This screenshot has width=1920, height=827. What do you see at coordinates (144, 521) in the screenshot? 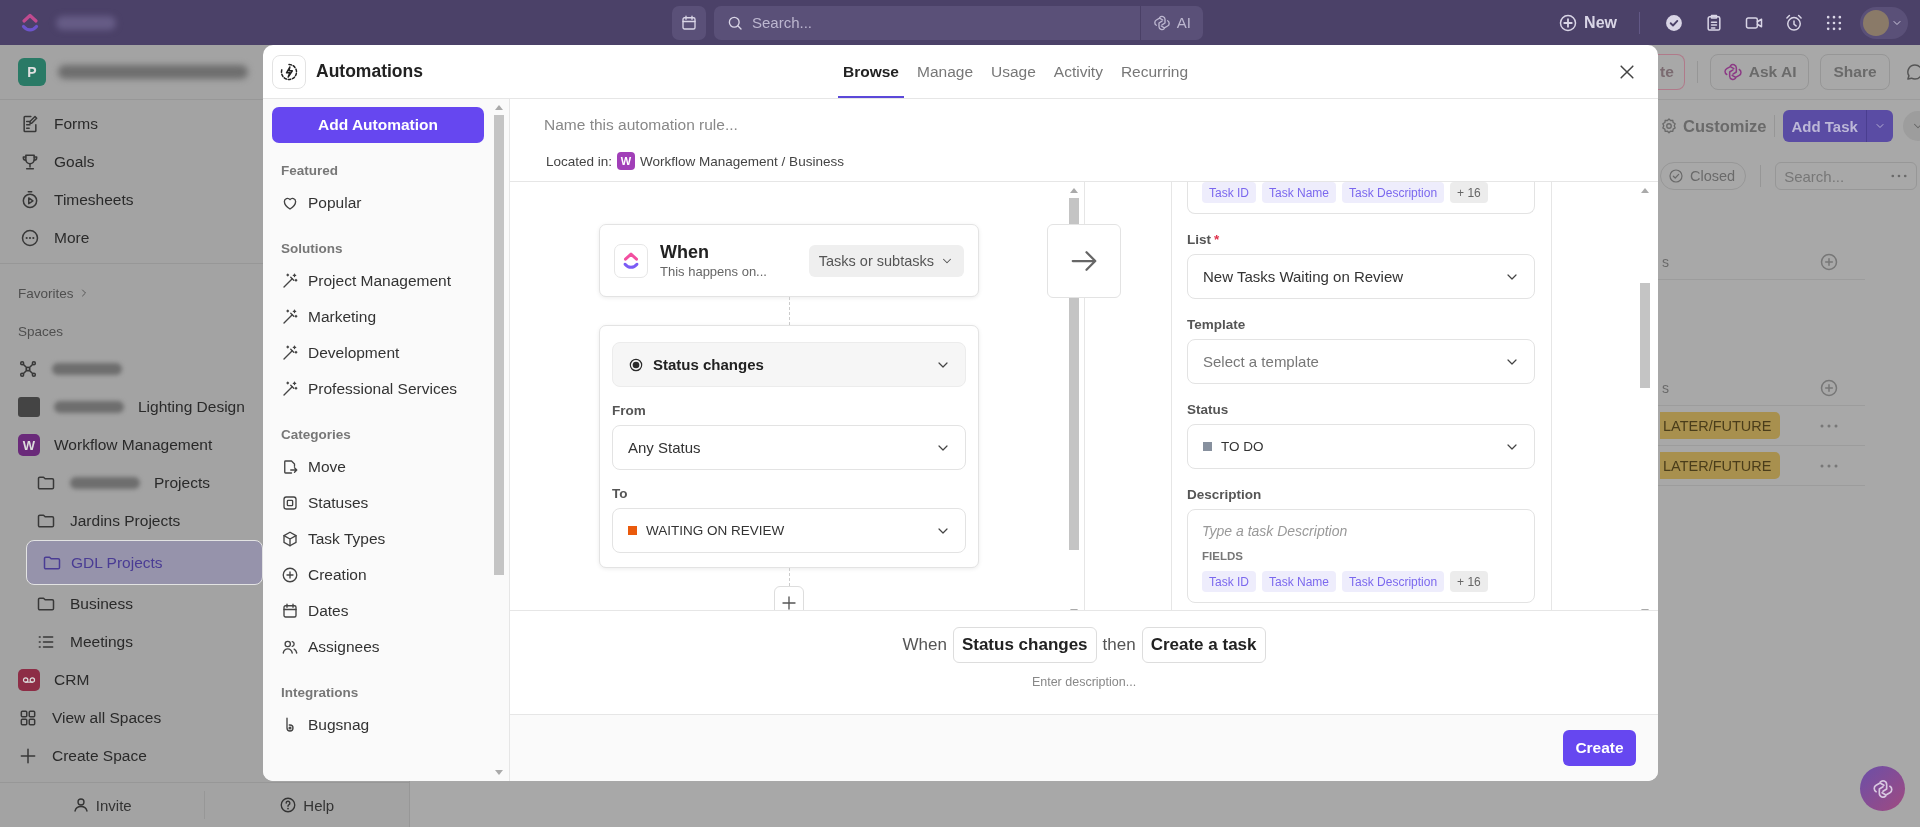
I see `sidebar-item: Jardins Projects` at bounding box center [144, 521].